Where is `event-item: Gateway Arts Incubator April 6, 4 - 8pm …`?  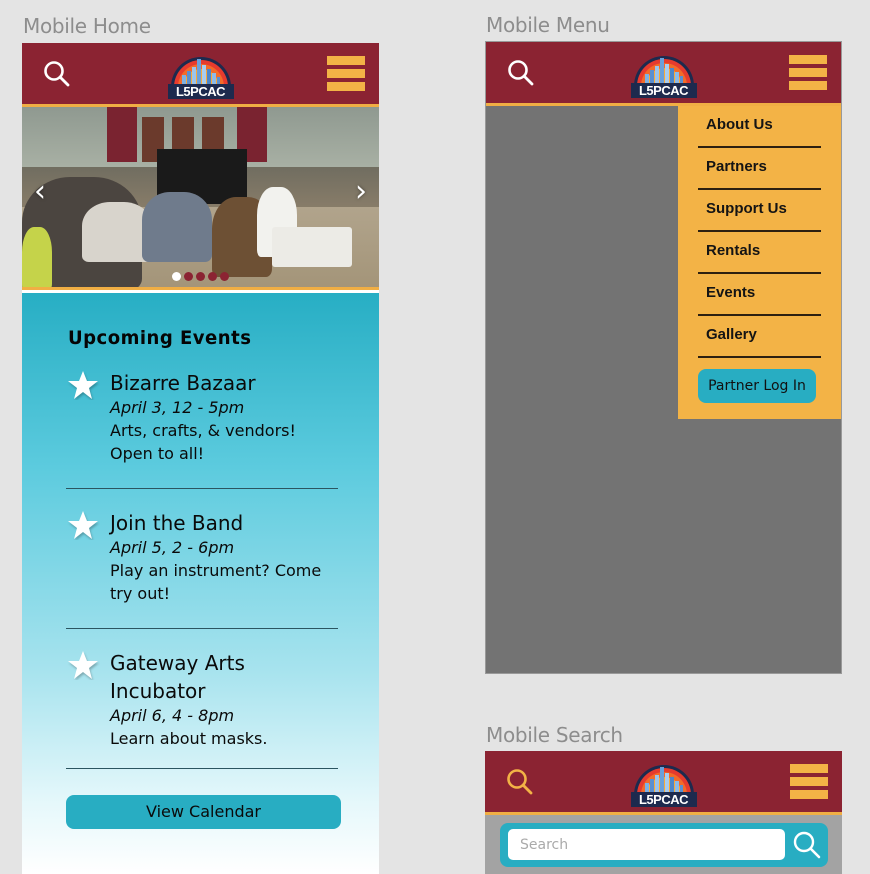
event-item: Gateway Arts Incubator April 6, 4 - 8pm … is located at coordinates (202, 709).